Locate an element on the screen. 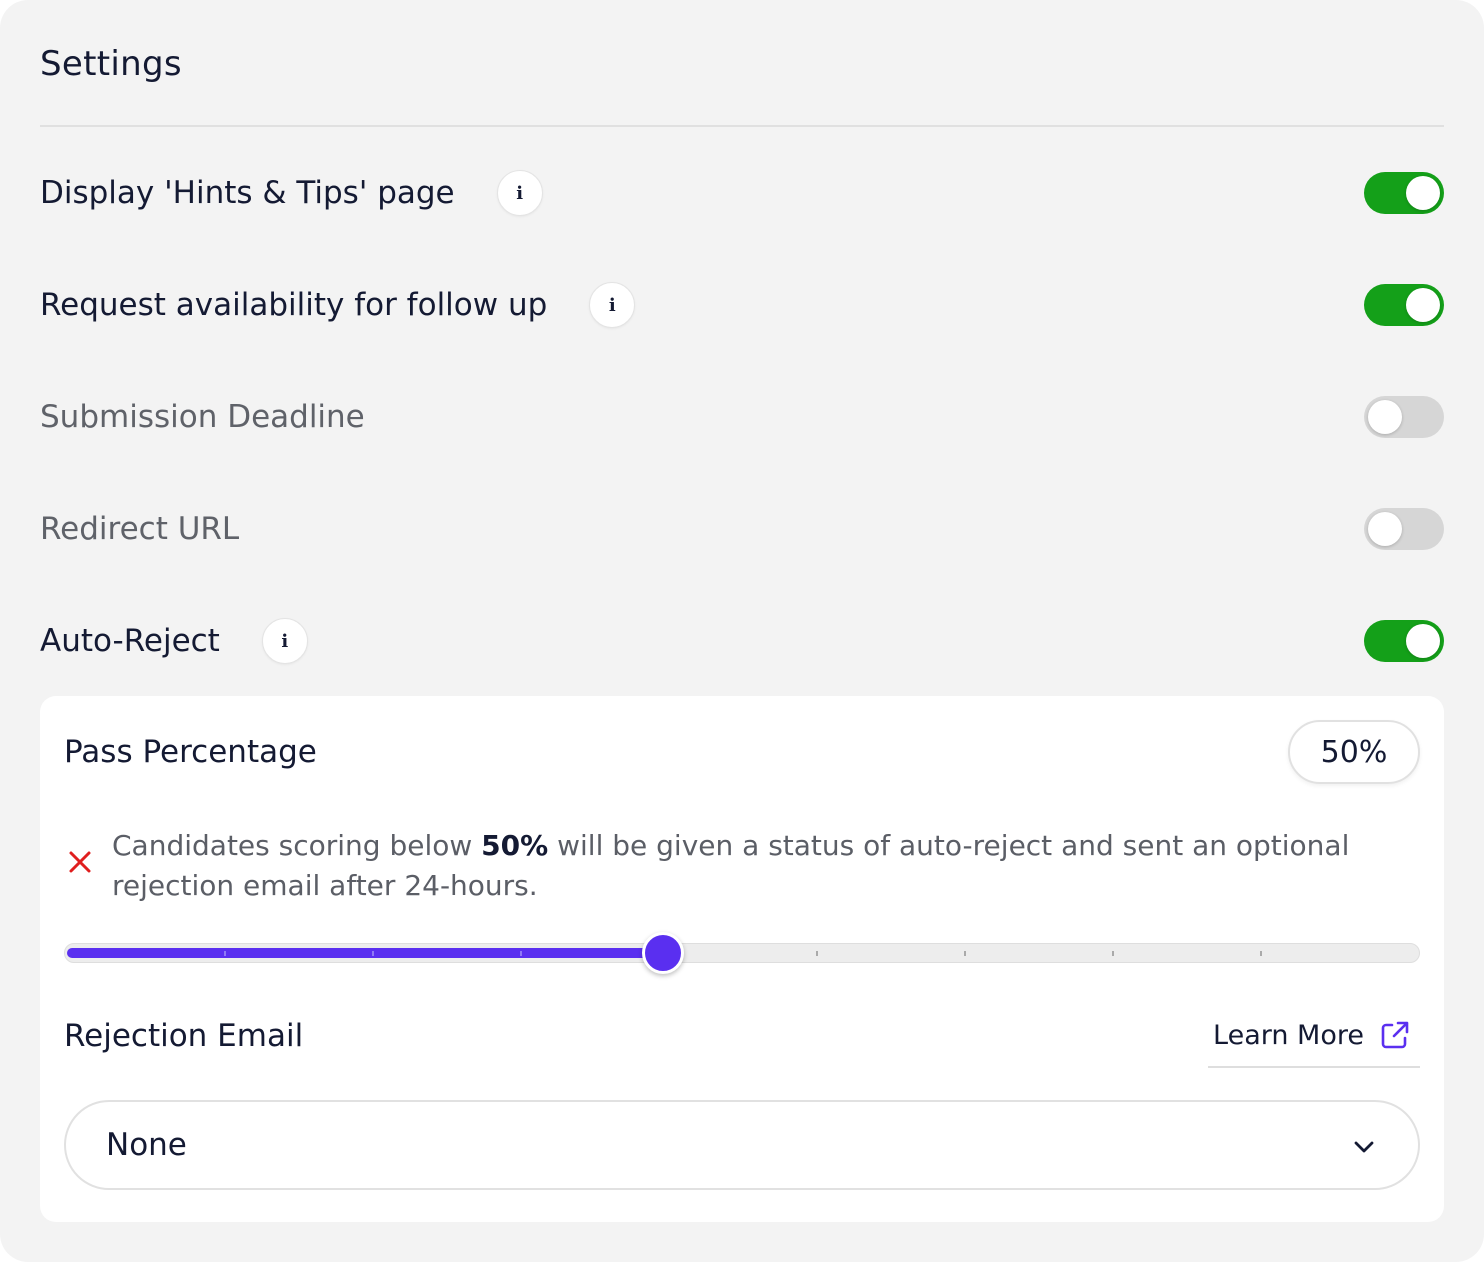 The width and height of the screenshot is (1484, 1262). pass-percentage-label: Pass Percentage is located at coordinates (190, 752).